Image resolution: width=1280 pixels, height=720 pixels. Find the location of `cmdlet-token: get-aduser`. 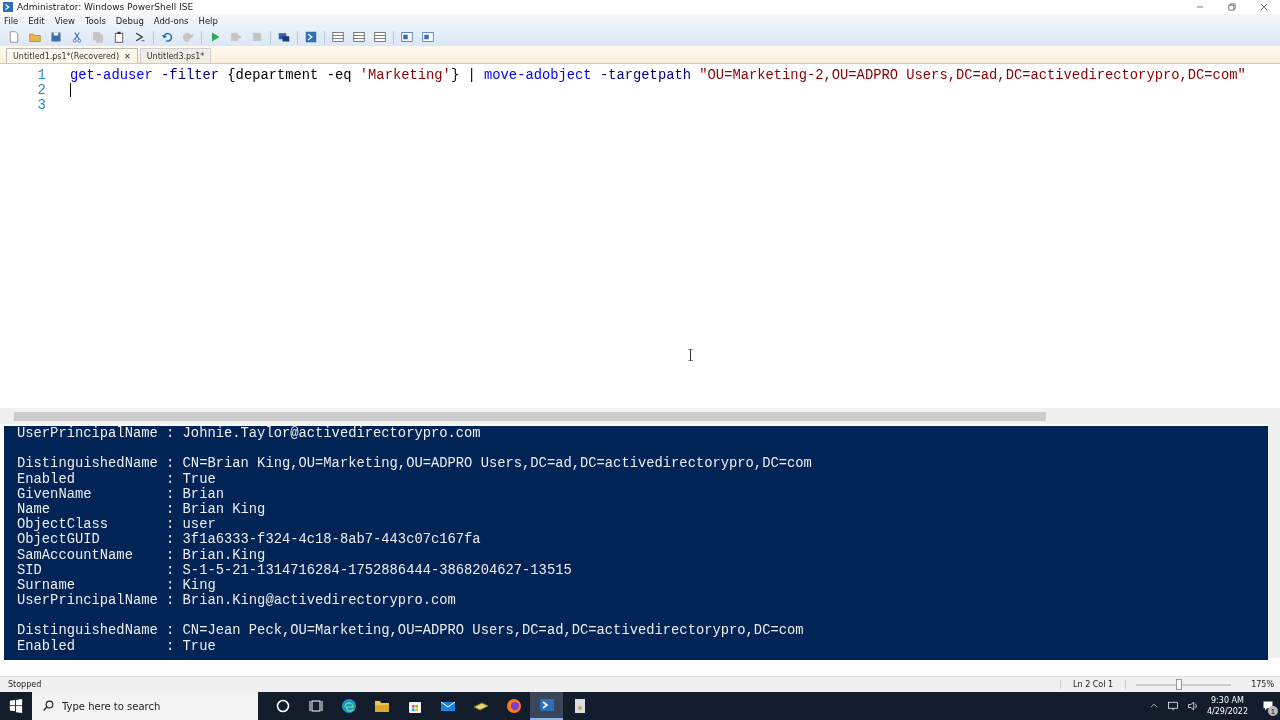

cmdlet-token: get-aduser is located at coordinates (112, 75).